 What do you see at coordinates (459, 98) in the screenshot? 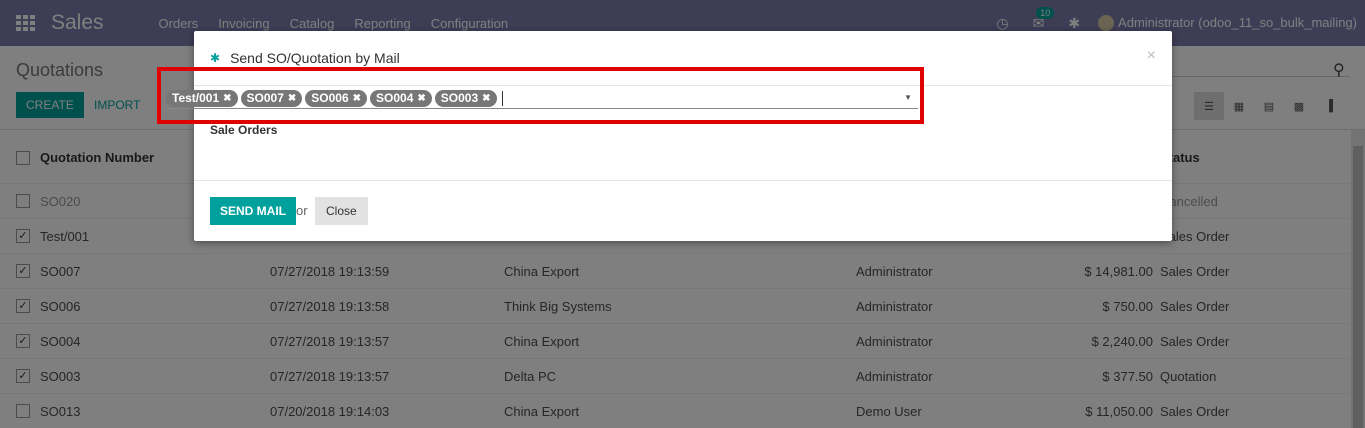
I see `order-tag-label: SO003` at bounding box center [459, 98].